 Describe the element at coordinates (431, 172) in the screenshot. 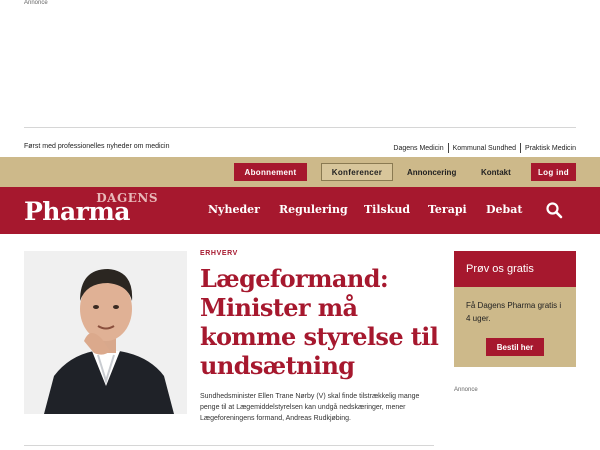

I see `advertising-link: Annoncering` at that location.